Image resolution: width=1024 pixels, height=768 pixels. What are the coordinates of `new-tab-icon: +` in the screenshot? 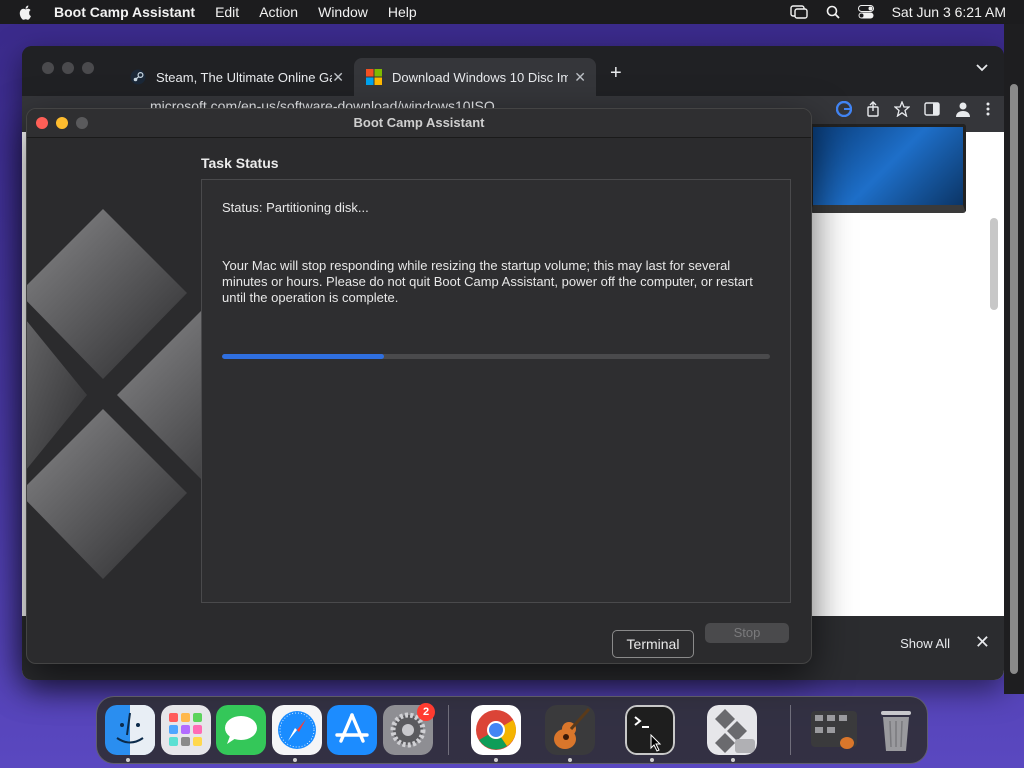 It's located at (616, 73).